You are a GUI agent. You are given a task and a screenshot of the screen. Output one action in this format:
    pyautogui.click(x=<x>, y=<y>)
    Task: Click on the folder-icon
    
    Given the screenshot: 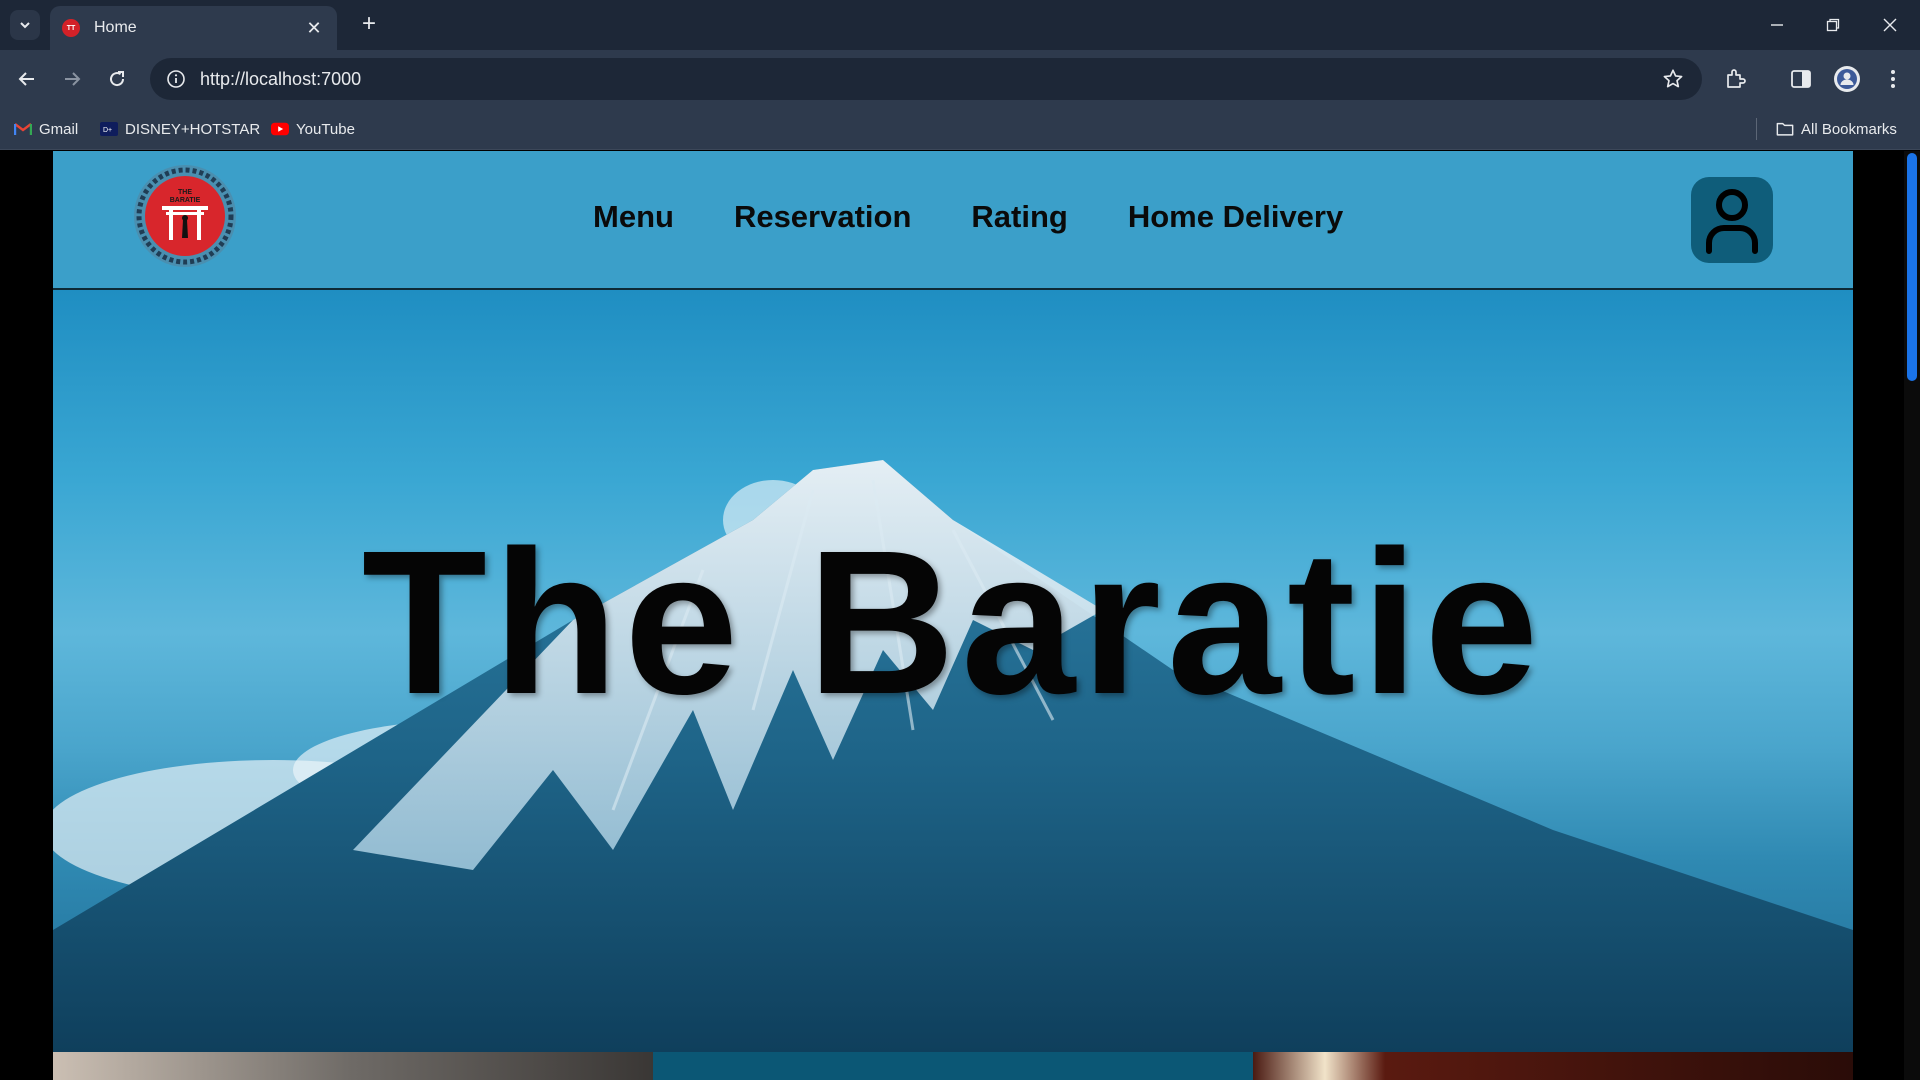 What is the action you would take?
    pyautogui.click(x=1785, y=129)
    